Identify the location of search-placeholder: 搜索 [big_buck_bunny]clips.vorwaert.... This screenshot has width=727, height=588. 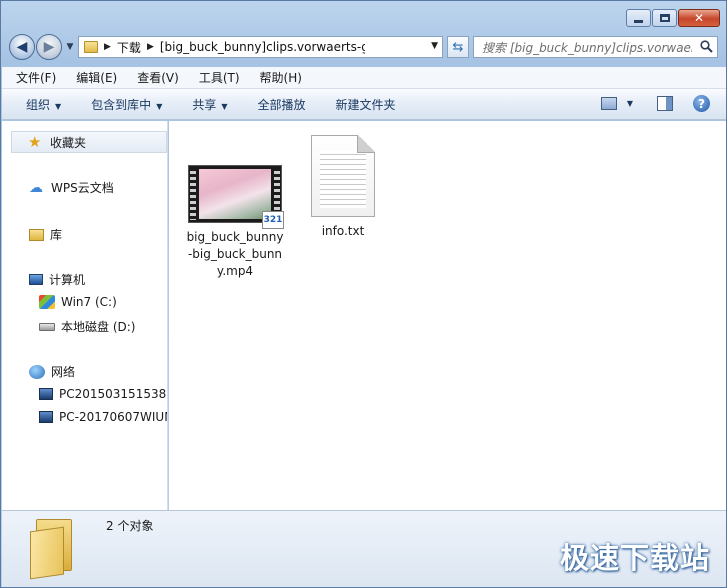
(587, 47).